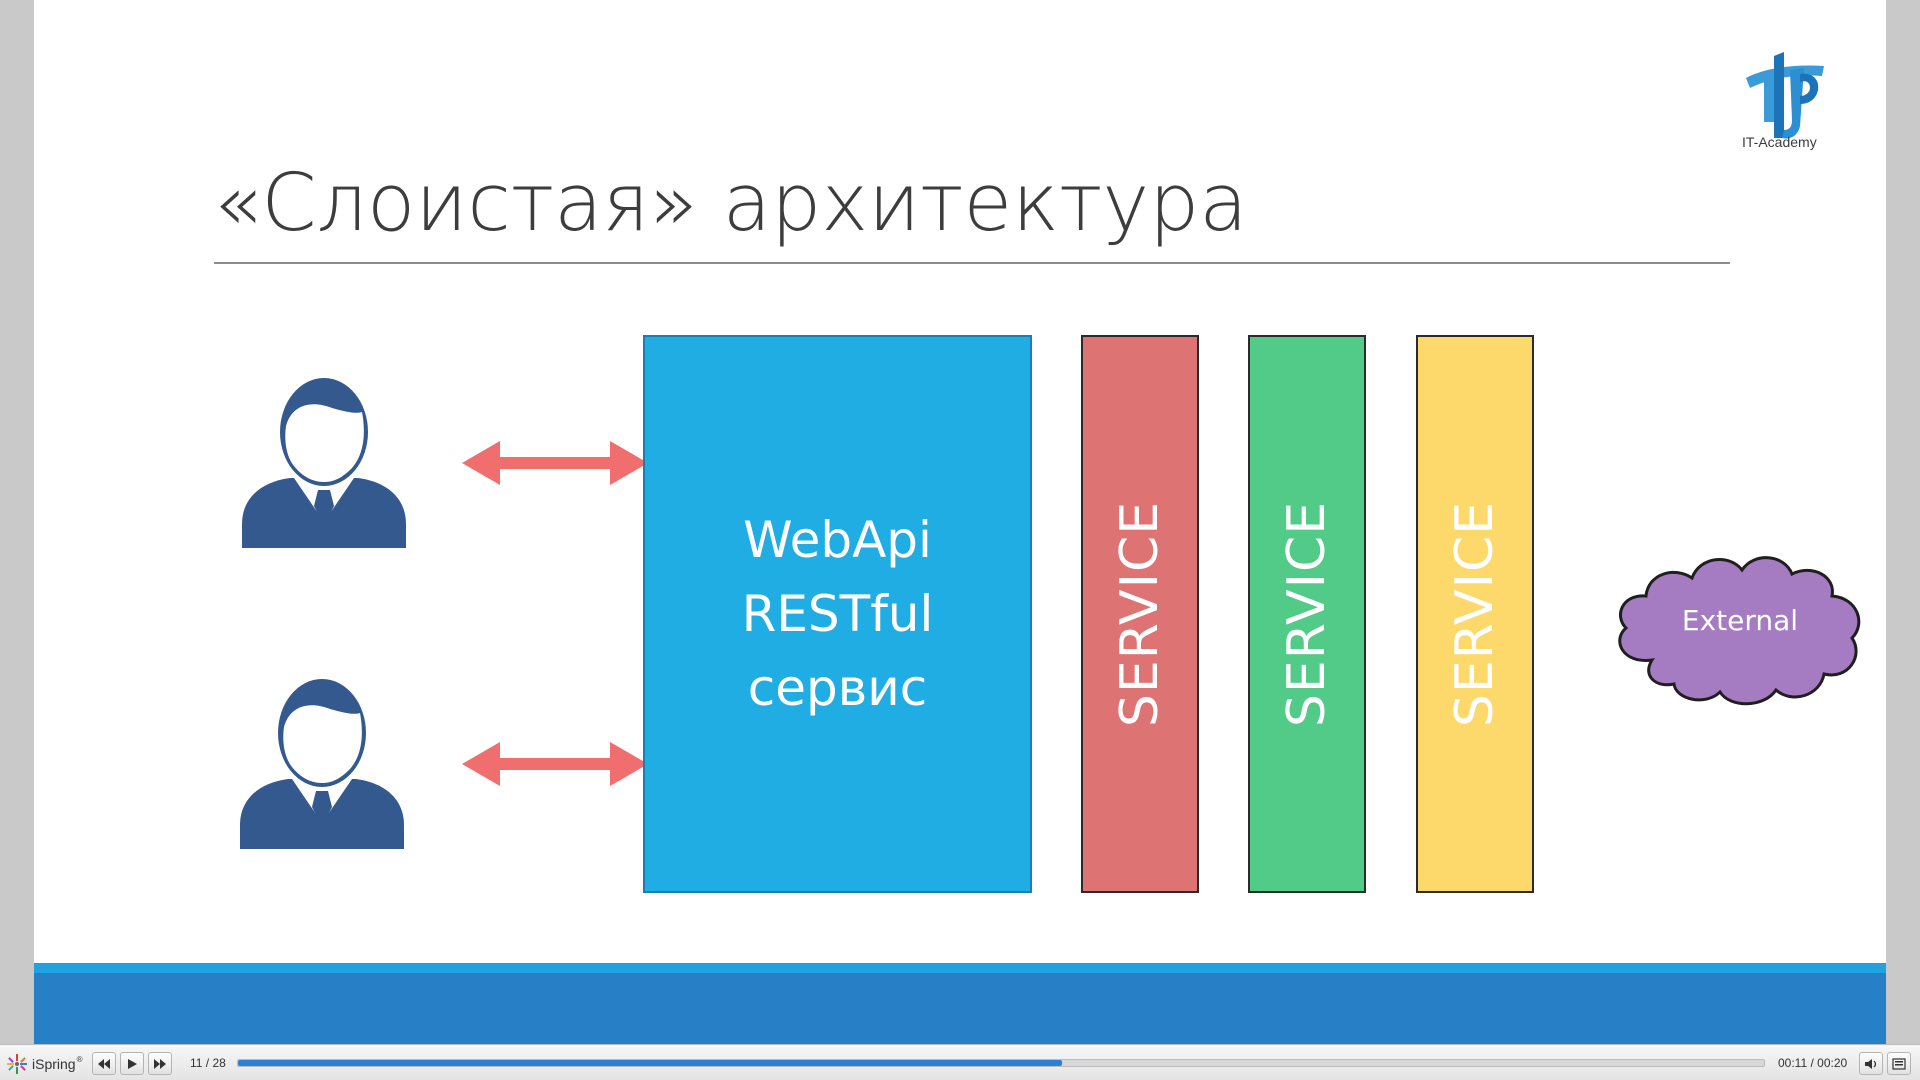  I want to click on outline-icon, so click(1899, 1063).